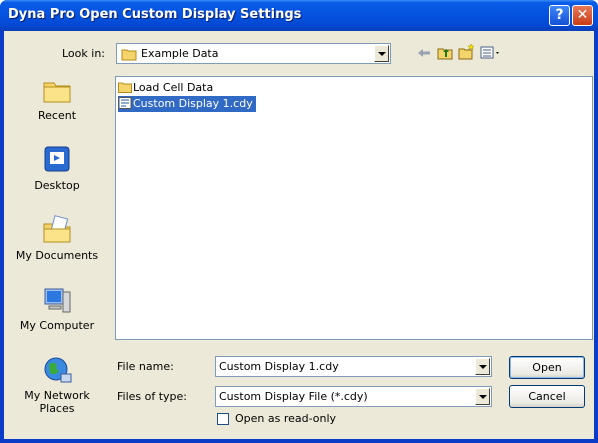  Describe the element at coordinates (353, 366) in the screenshot. I see `file-name-combo: Custom Display 1.cdy` at that location.